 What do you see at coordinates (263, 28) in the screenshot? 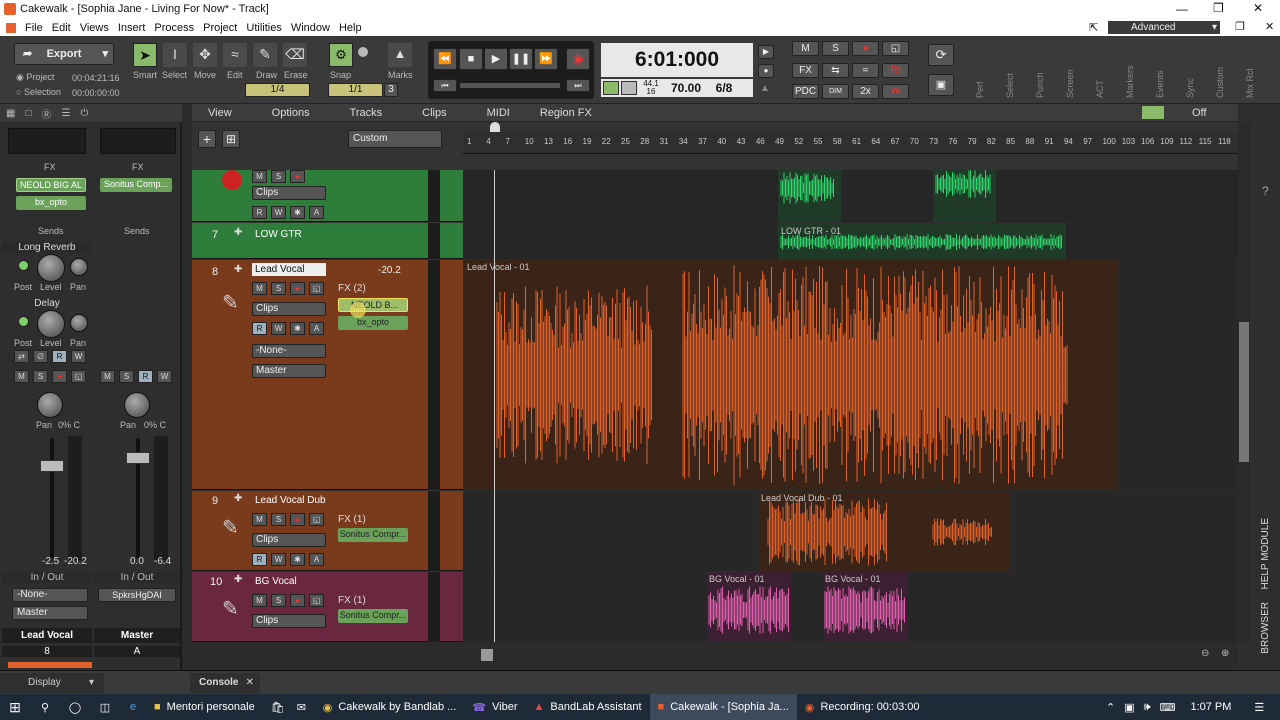
I see `menu-utilities: Utilities` at bounding box center [263, 28].